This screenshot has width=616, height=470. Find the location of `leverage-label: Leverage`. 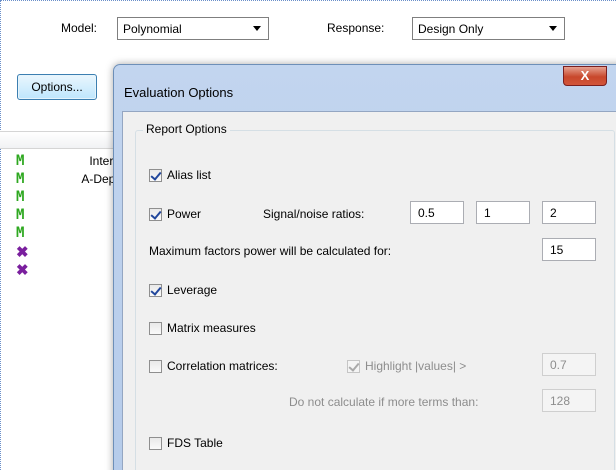

leverage-label: Leverage is located at coordinates (192, 290).